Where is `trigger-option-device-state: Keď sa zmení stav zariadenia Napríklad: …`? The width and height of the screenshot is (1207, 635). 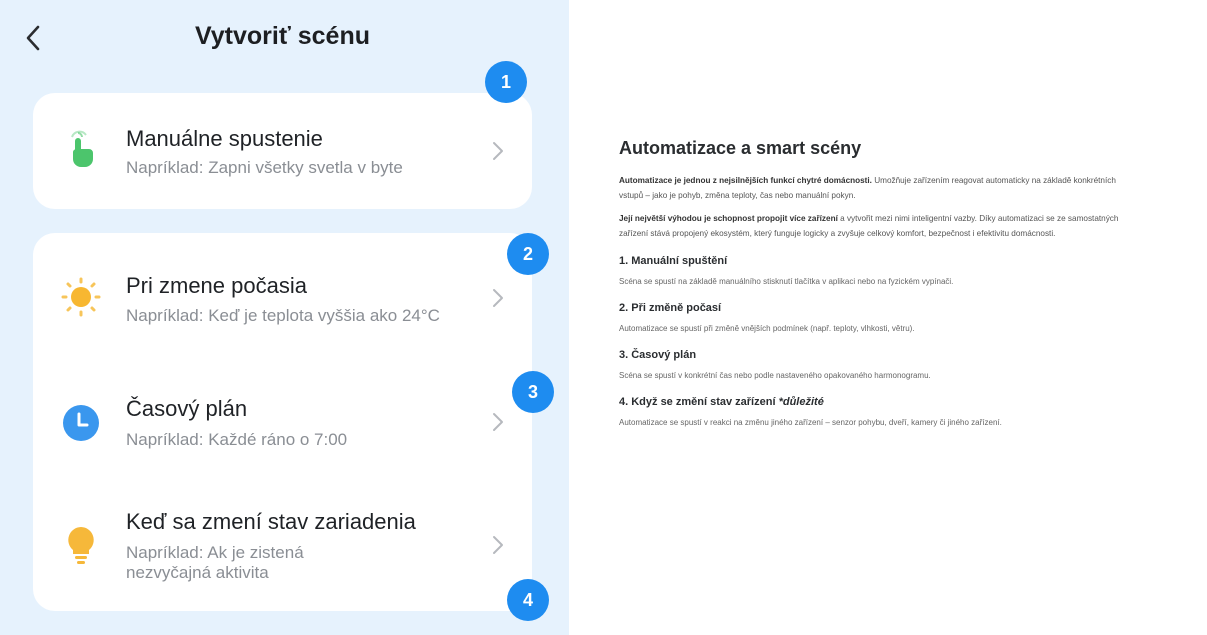
trigger-option-device-state: Keď sa zmení stav zariadenia Napríklad: … is located at coordinates (282, 545).